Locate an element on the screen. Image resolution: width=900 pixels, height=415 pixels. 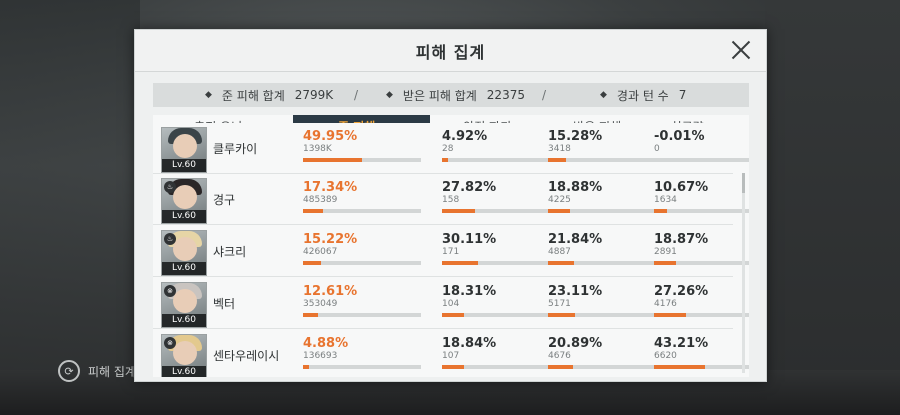
percent-value: 4.88% is located at coordinates (326, 343).